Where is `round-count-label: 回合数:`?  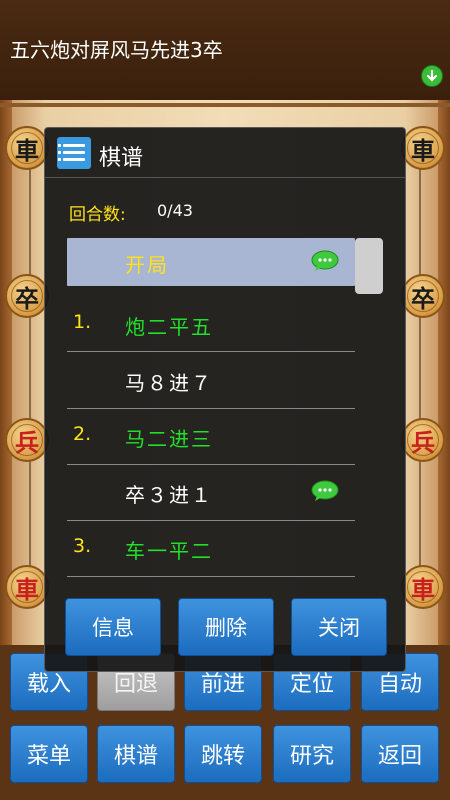
round-count-label: 回合数: is located at coordinates (97, 215).